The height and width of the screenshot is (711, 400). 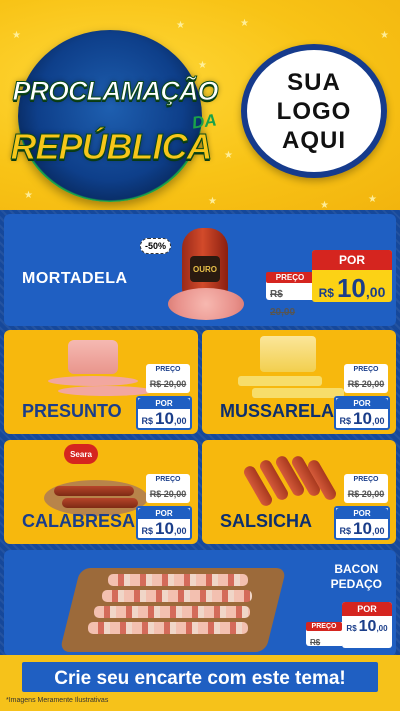 I want to click on card-presunto: PRESUNTO PREÇO R$ 20,00 POR R$ 10 ,00, so click(x=101, y=382).